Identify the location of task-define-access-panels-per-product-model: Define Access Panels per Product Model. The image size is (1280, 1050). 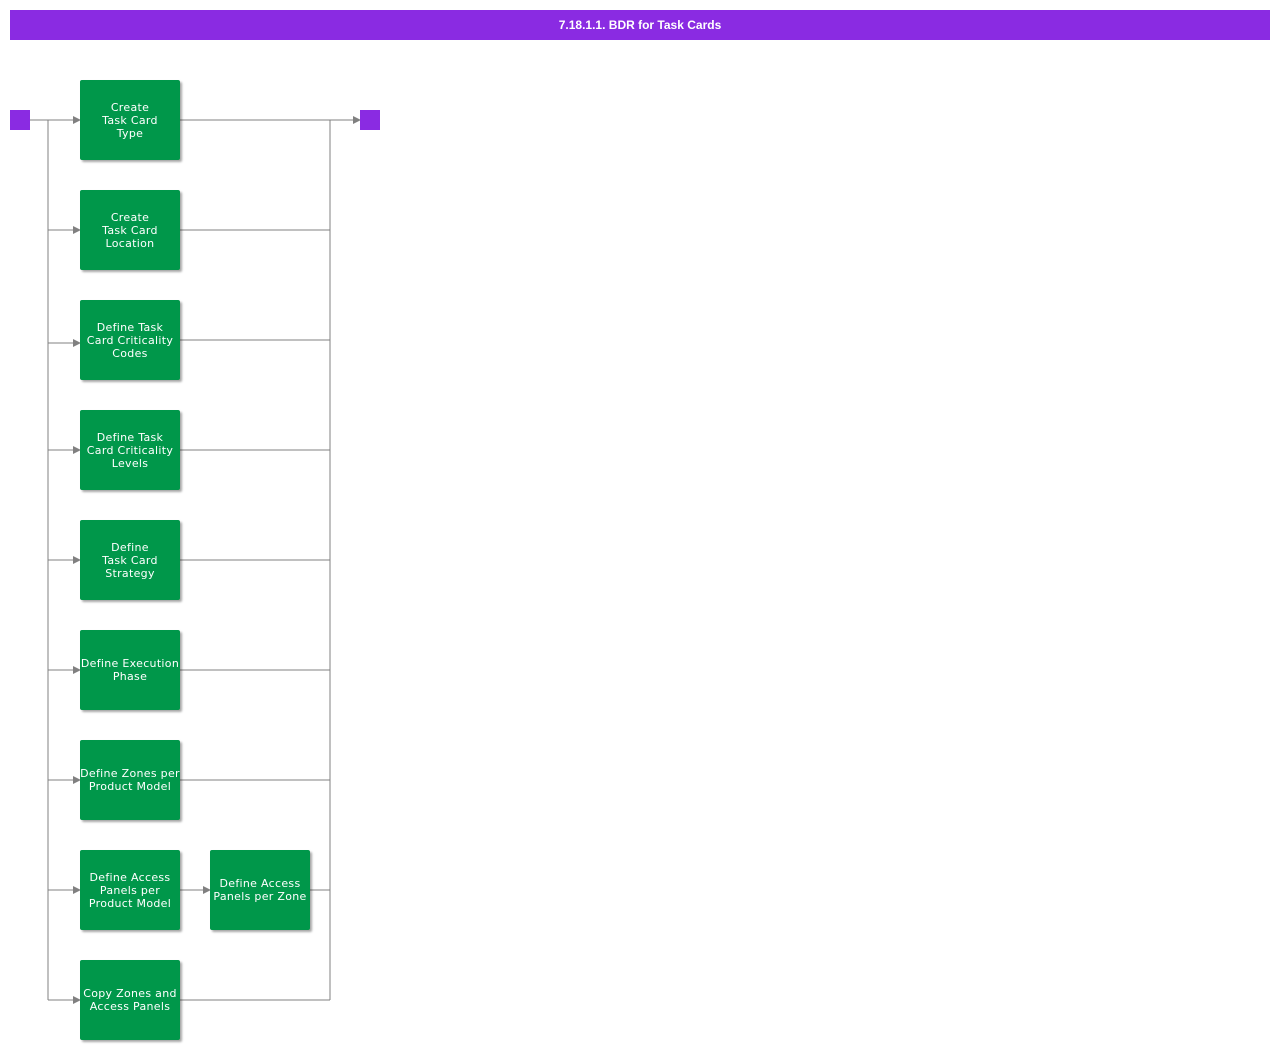
(130, 890).